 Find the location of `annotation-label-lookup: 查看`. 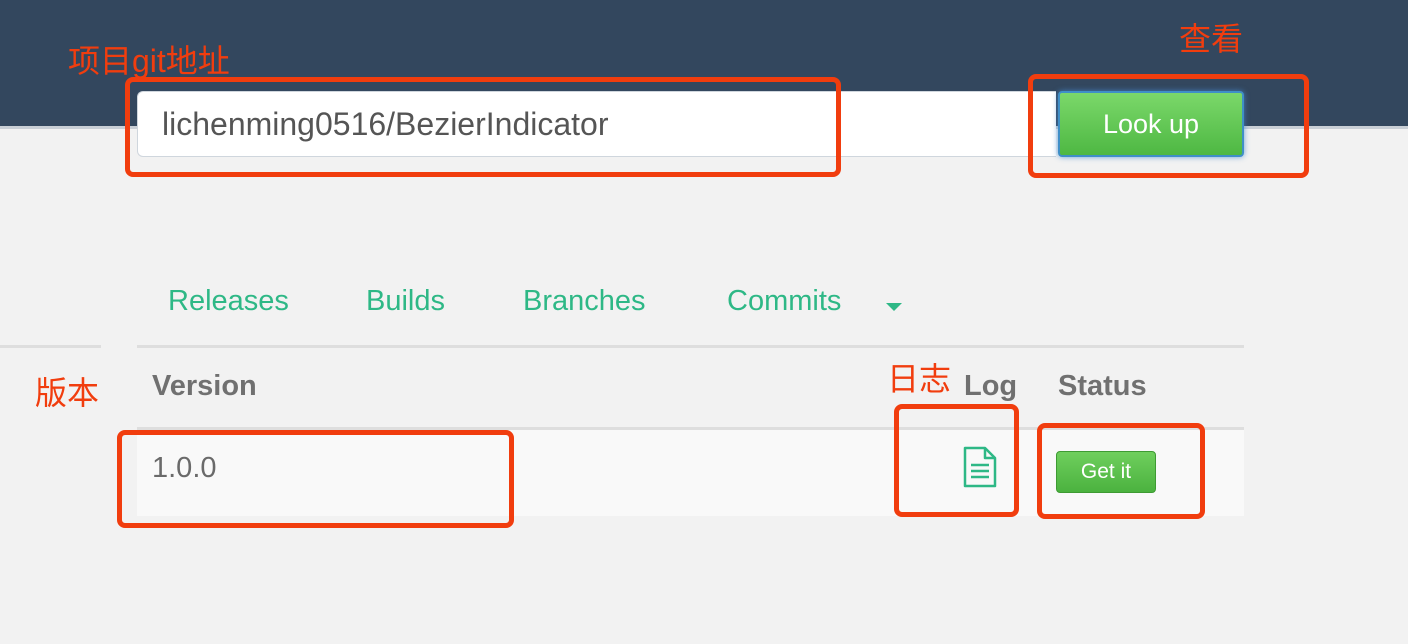

annotation-label-lookup: 查看 is located at coordinates (1211, 39).